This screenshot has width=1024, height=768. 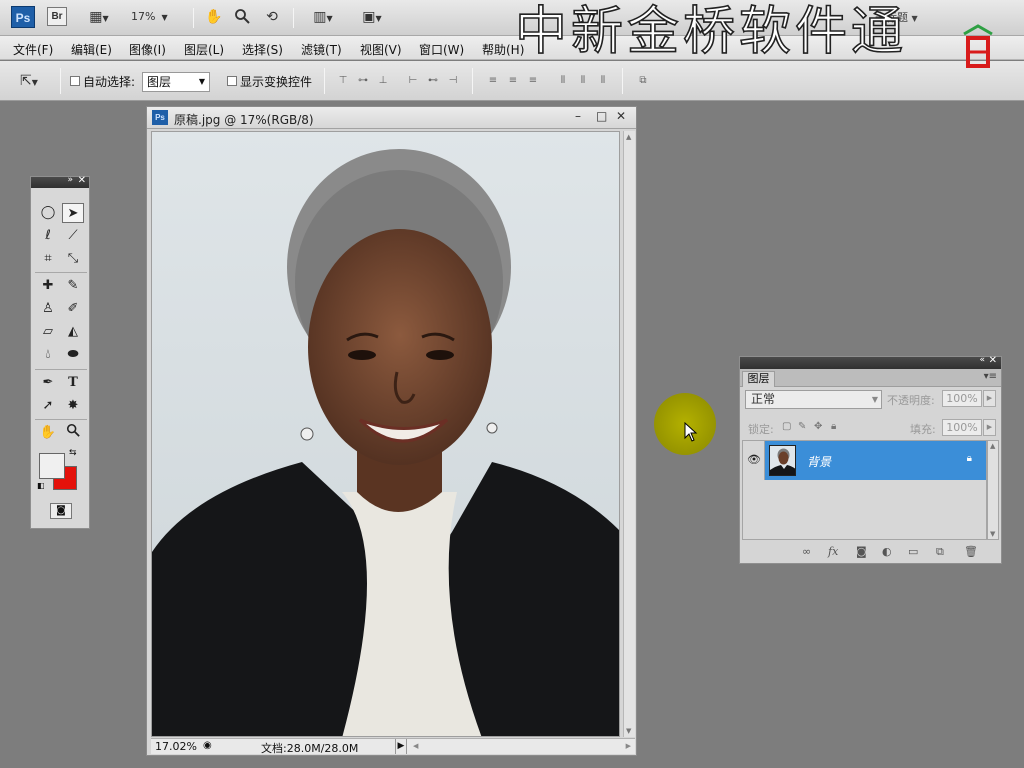 What do you see at coordinates (533, 81) in the screenshot?
I see `distribute-bottom-icon: ≡` at bounding box center [533, 81].